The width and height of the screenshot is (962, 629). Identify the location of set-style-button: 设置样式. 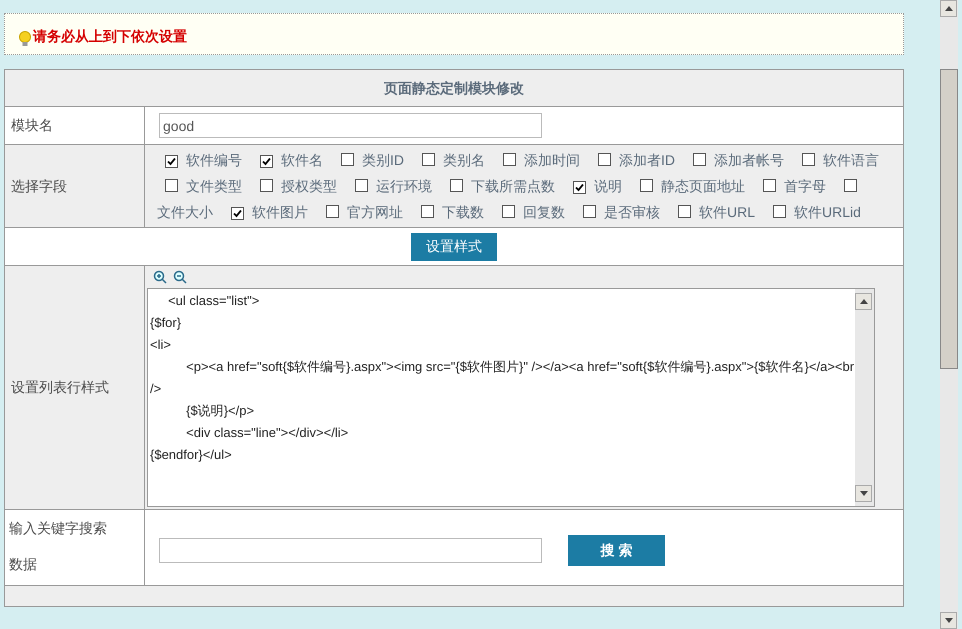
(454, 246).